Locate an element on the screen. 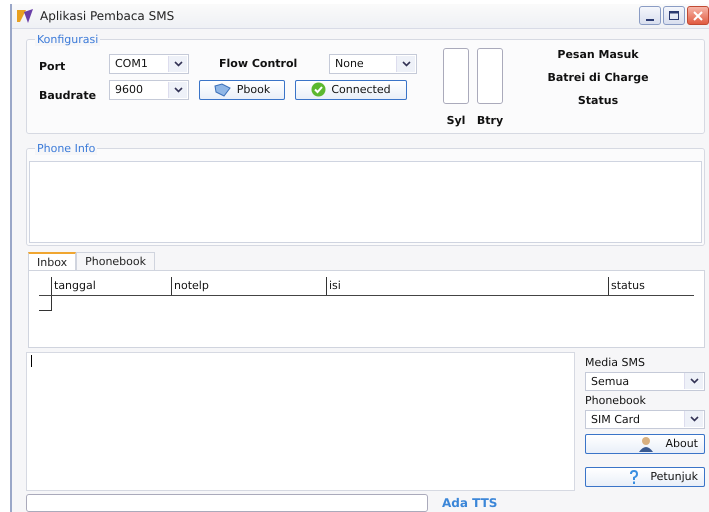 This screenshot has height=512, width=709. about-button: About is located at coordinates (645, 444).